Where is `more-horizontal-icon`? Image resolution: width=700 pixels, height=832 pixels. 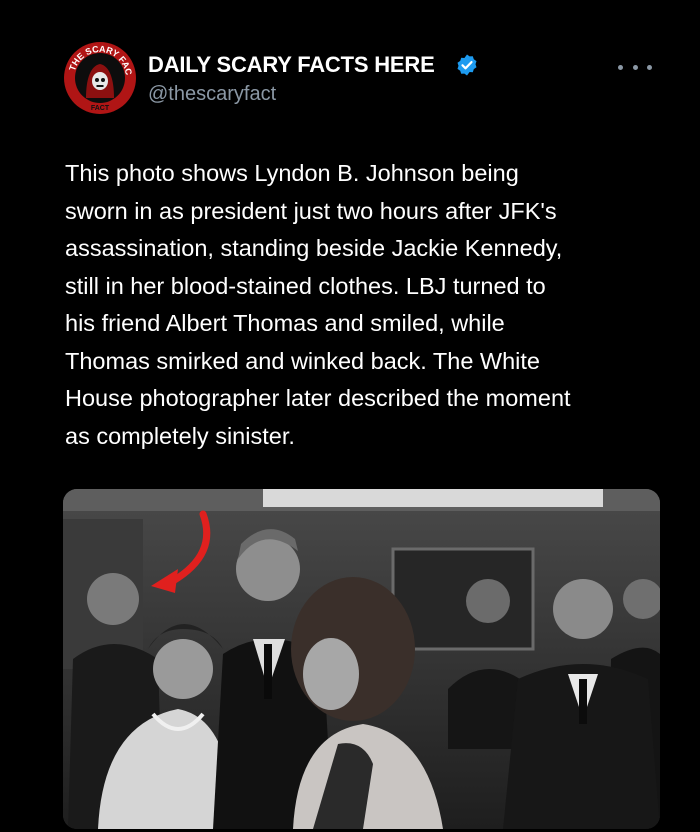 more-horizontal-icon is located at coordinates (635, 67).